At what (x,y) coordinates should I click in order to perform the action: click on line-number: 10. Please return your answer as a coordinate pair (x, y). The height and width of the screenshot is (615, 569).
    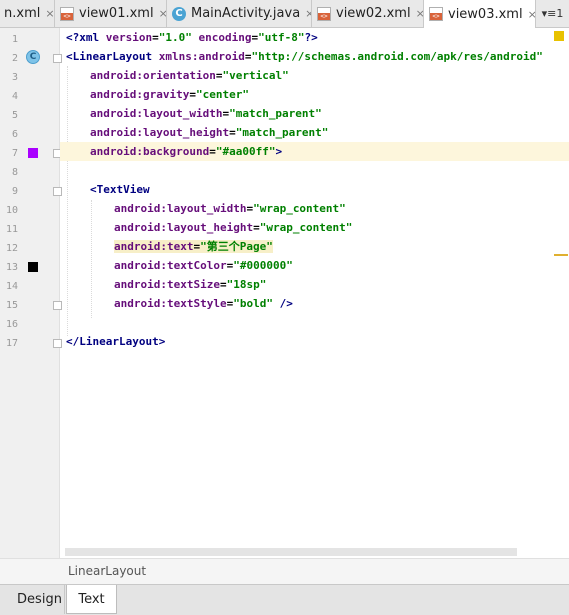
    Looking at the image, I should click on (11, 210).